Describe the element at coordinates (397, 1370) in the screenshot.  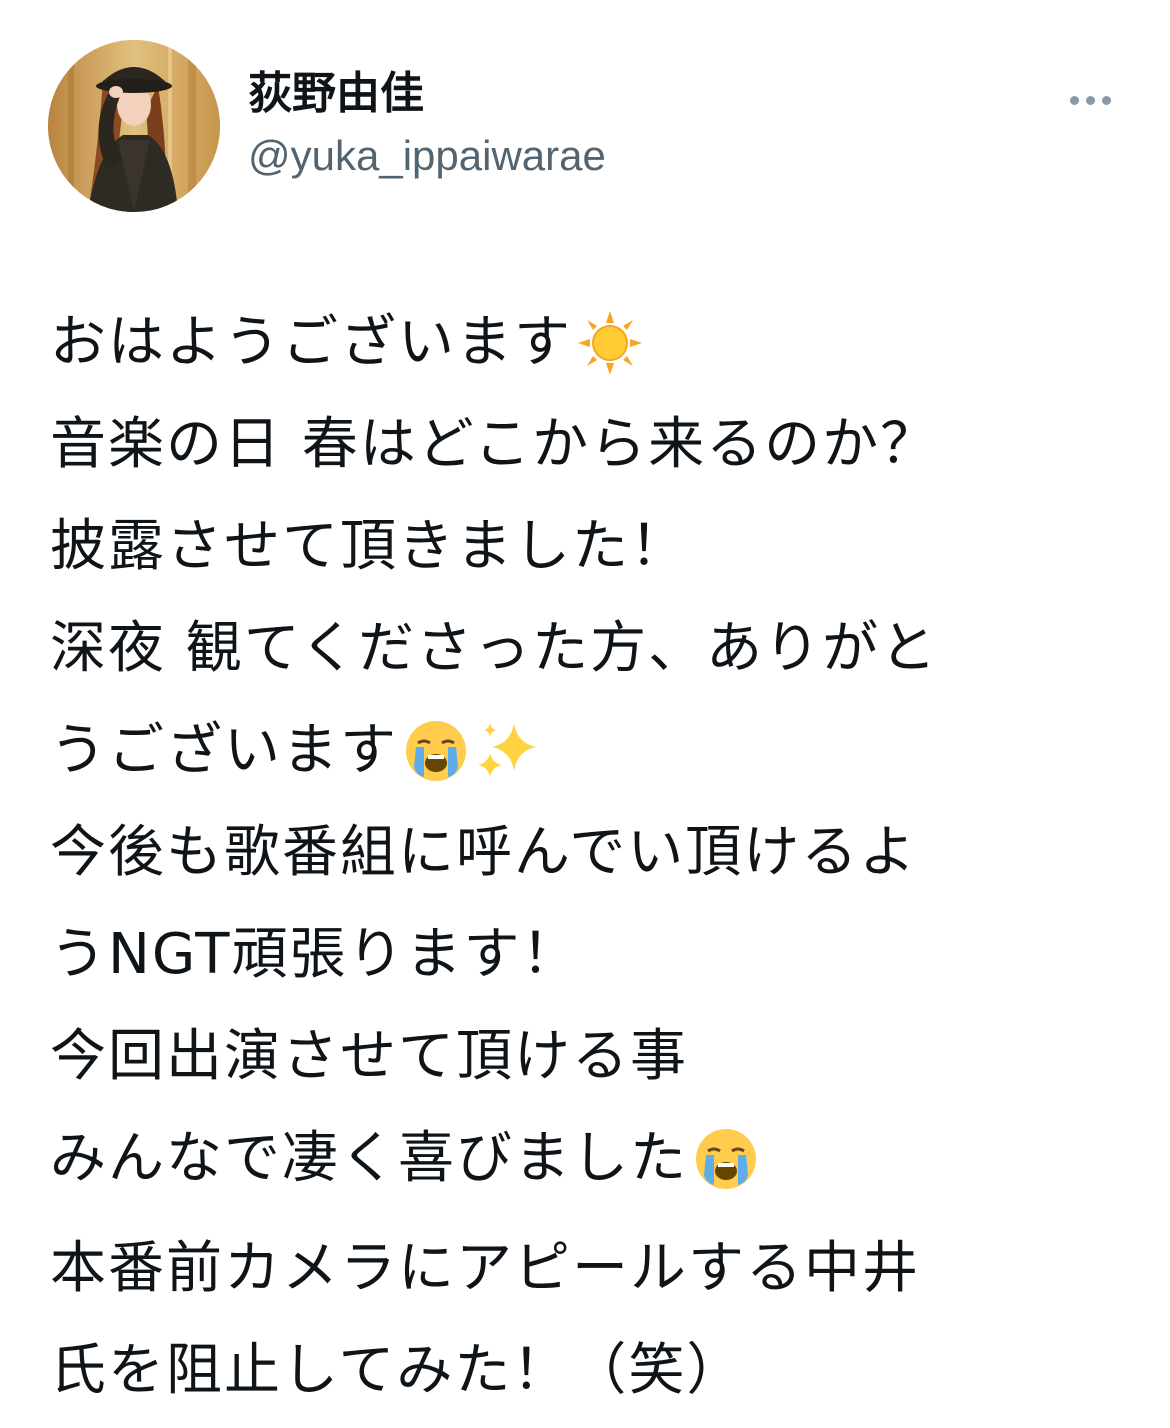
I see `tweet-line-text: 氏を阻止してみた！（笑）` at that location.